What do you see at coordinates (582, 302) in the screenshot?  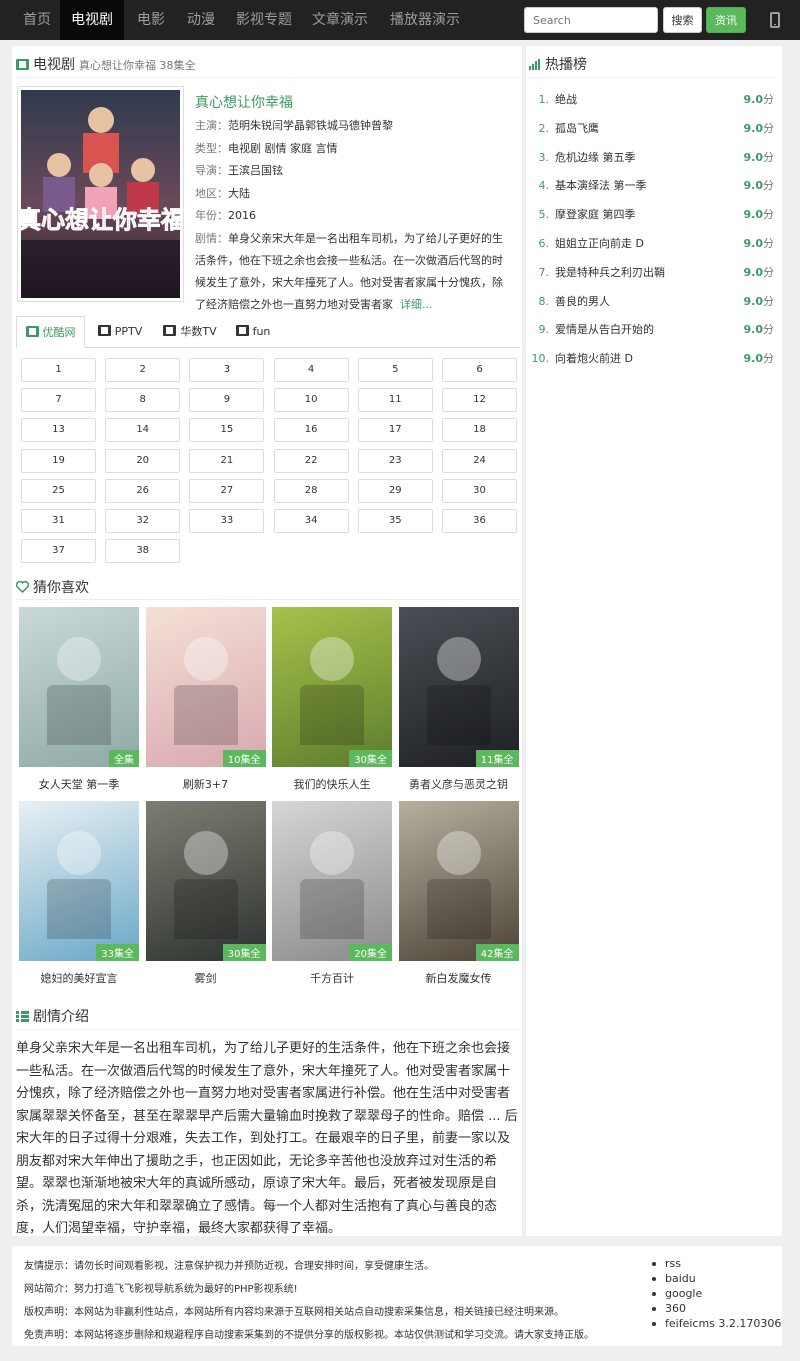 I see `rank-title: 善良的男人` at bounding box center [582, 302].